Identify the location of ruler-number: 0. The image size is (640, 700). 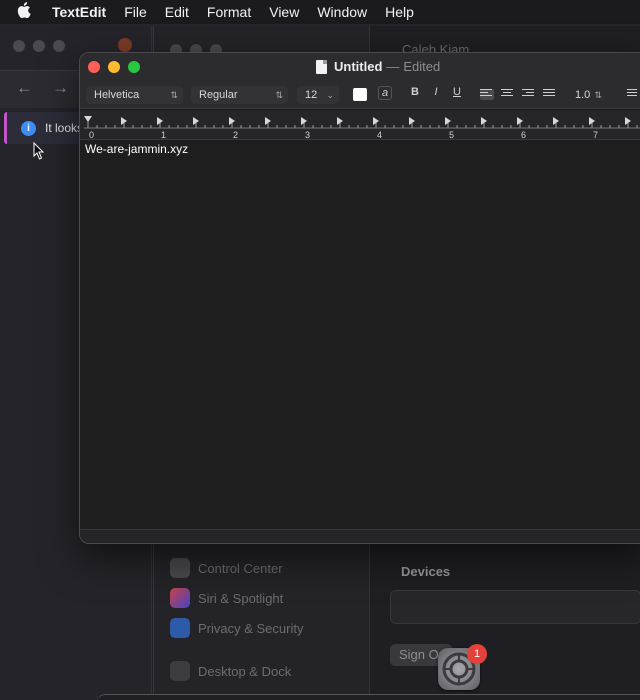
(91, 135).